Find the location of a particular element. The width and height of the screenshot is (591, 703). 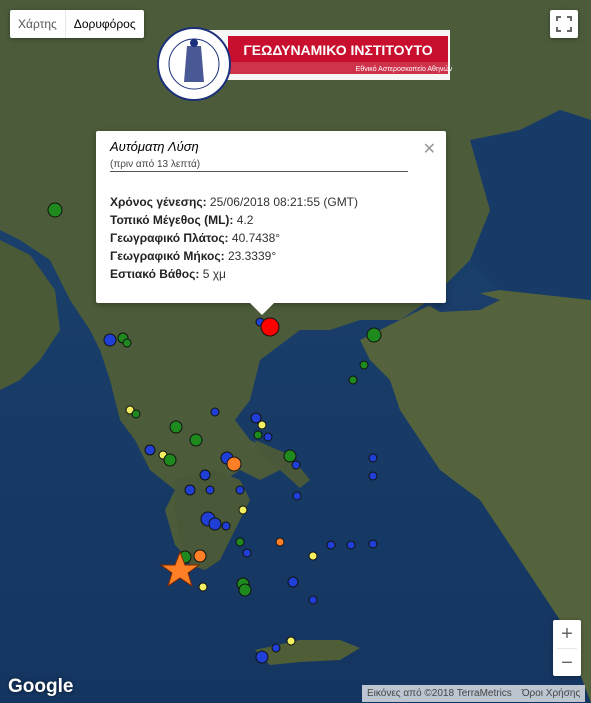

detail-row-depth: Εστιακό Βάθος: 5 χμ is located at coordinates (234, 274).